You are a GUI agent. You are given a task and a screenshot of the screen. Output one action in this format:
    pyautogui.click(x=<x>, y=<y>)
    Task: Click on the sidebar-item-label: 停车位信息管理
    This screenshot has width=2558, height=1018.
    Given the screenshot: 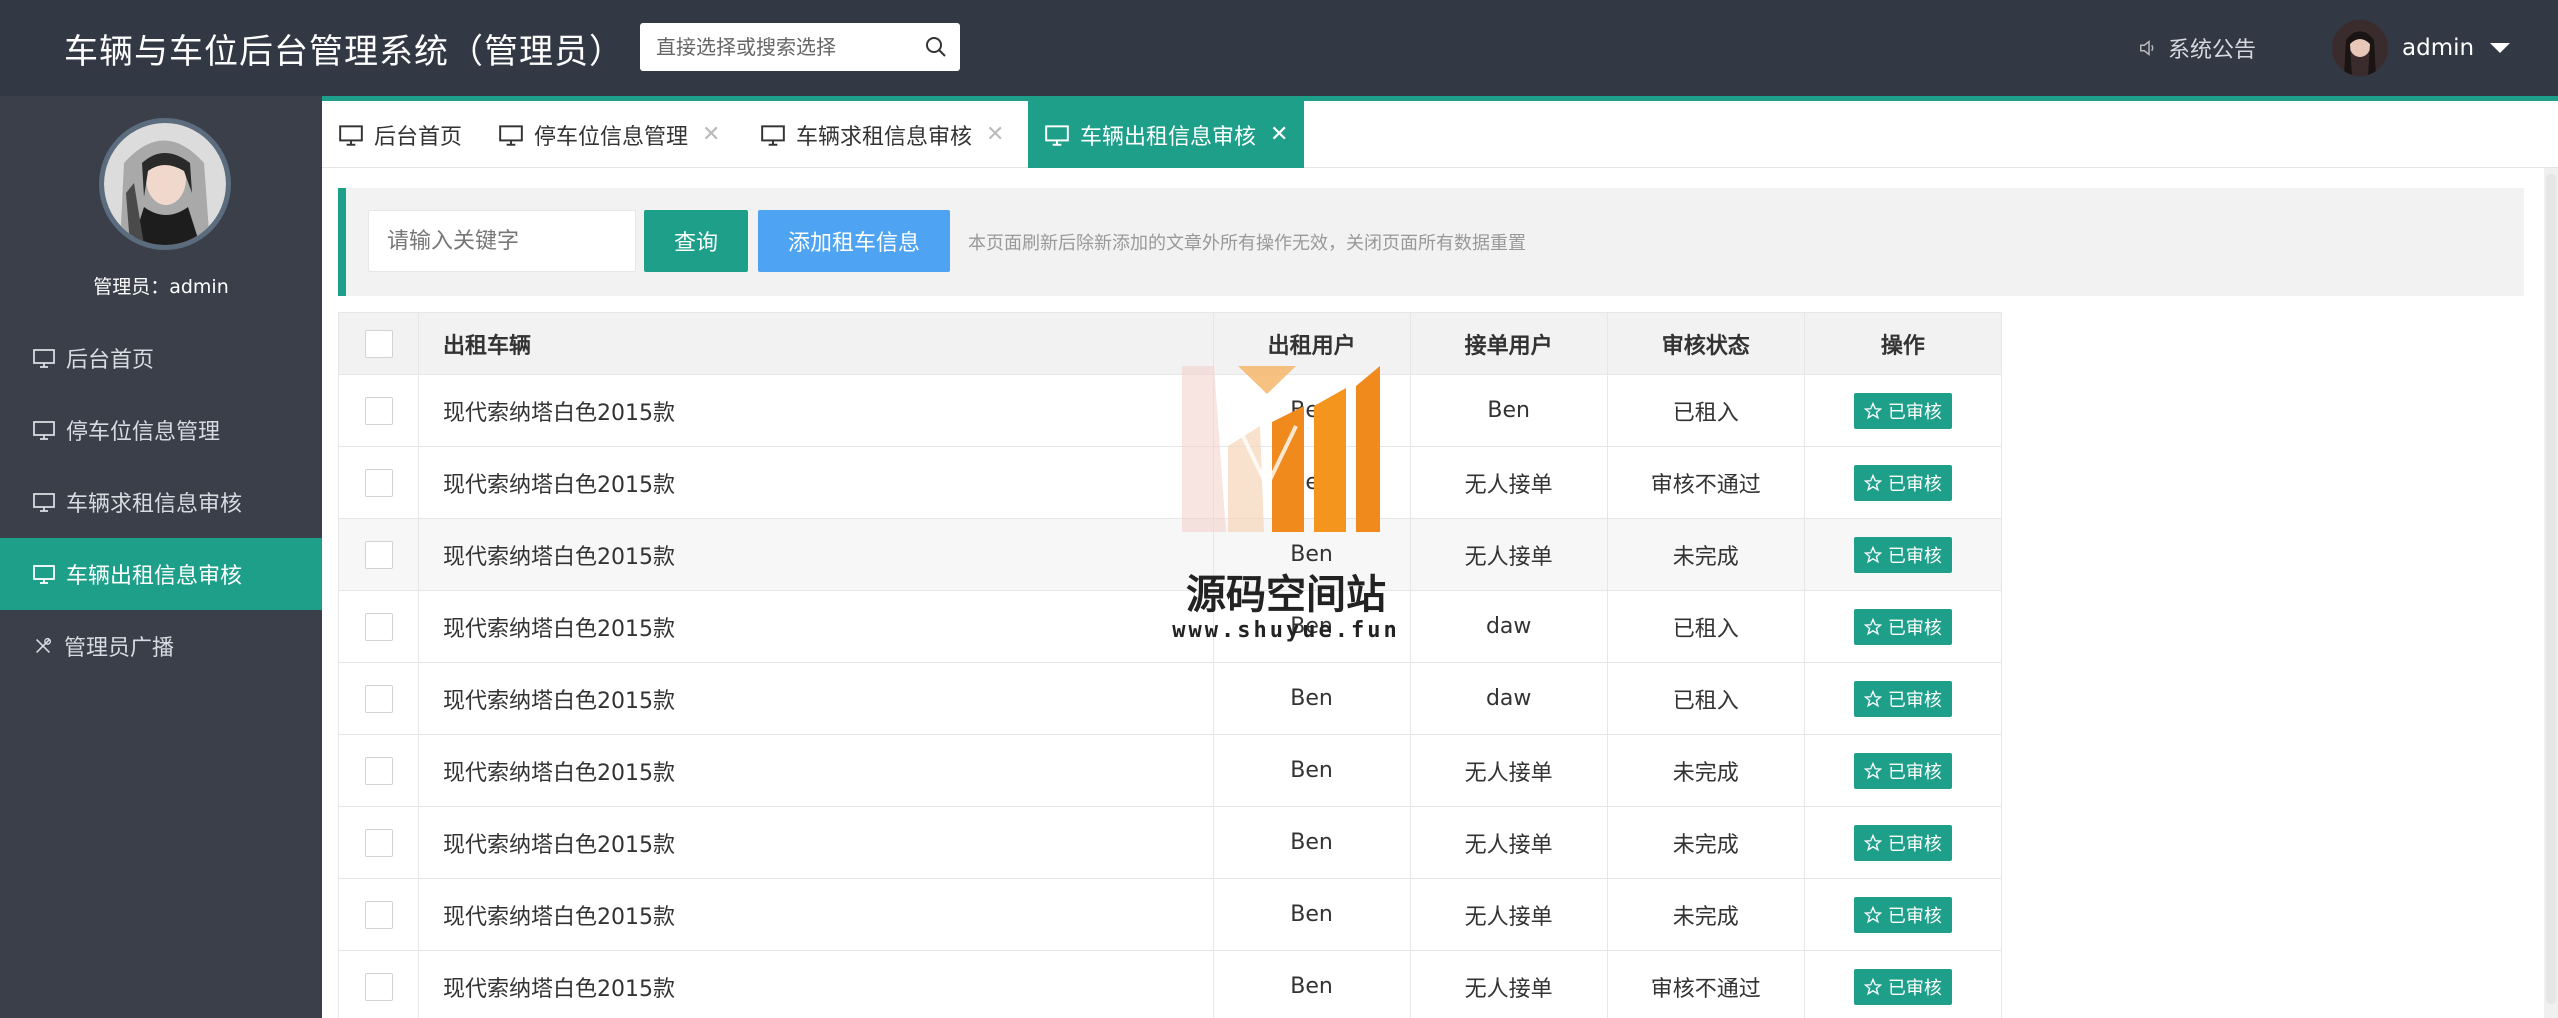 What is the action you would take?
    pyautogui.click(x=143, y=432)
    